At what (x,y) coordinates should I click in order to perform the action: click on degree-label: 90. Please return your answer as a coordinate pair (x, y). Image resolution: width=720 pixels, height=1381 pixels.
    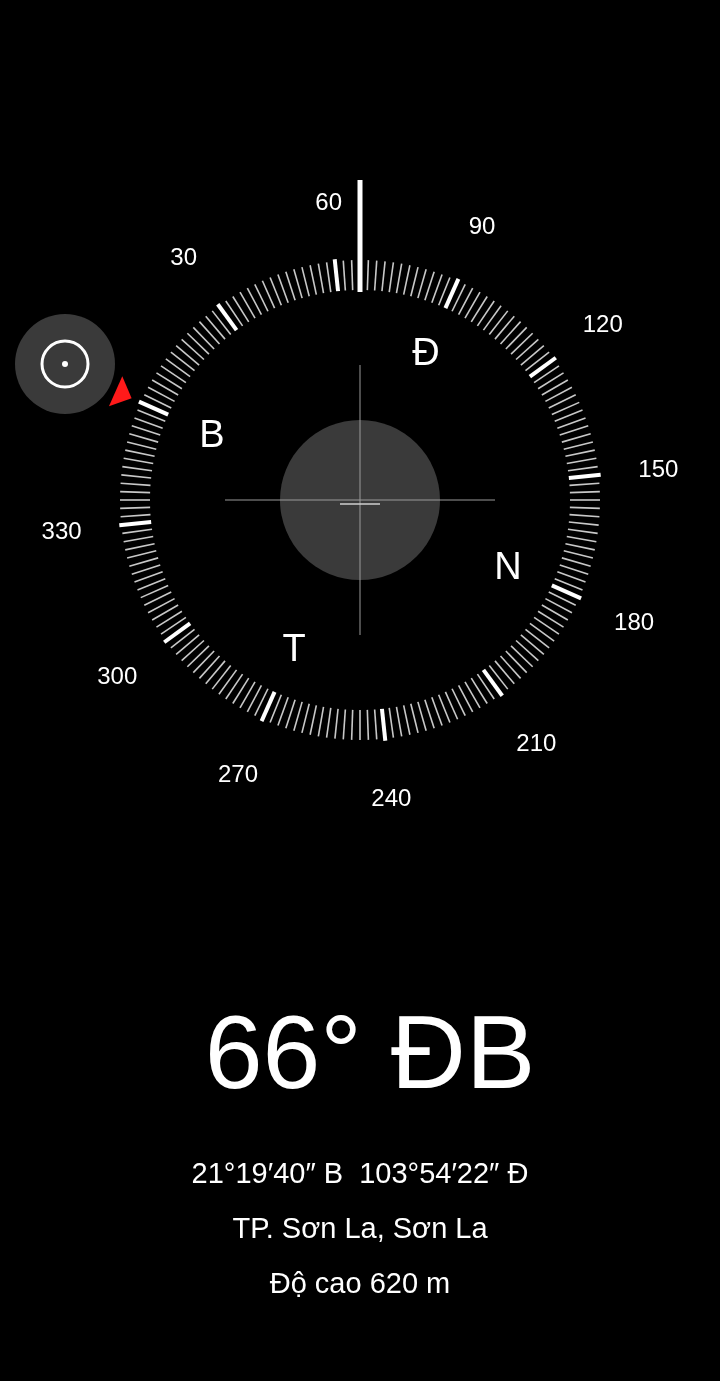
    Looking at the image, I should click on (482, 225).